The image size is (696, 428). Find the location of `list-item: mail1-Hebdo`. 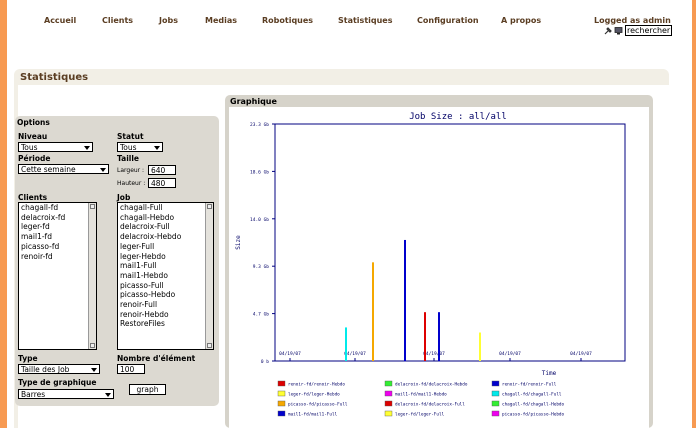

list-item: mail1-Hebdo is located at coordinates (165, 276).